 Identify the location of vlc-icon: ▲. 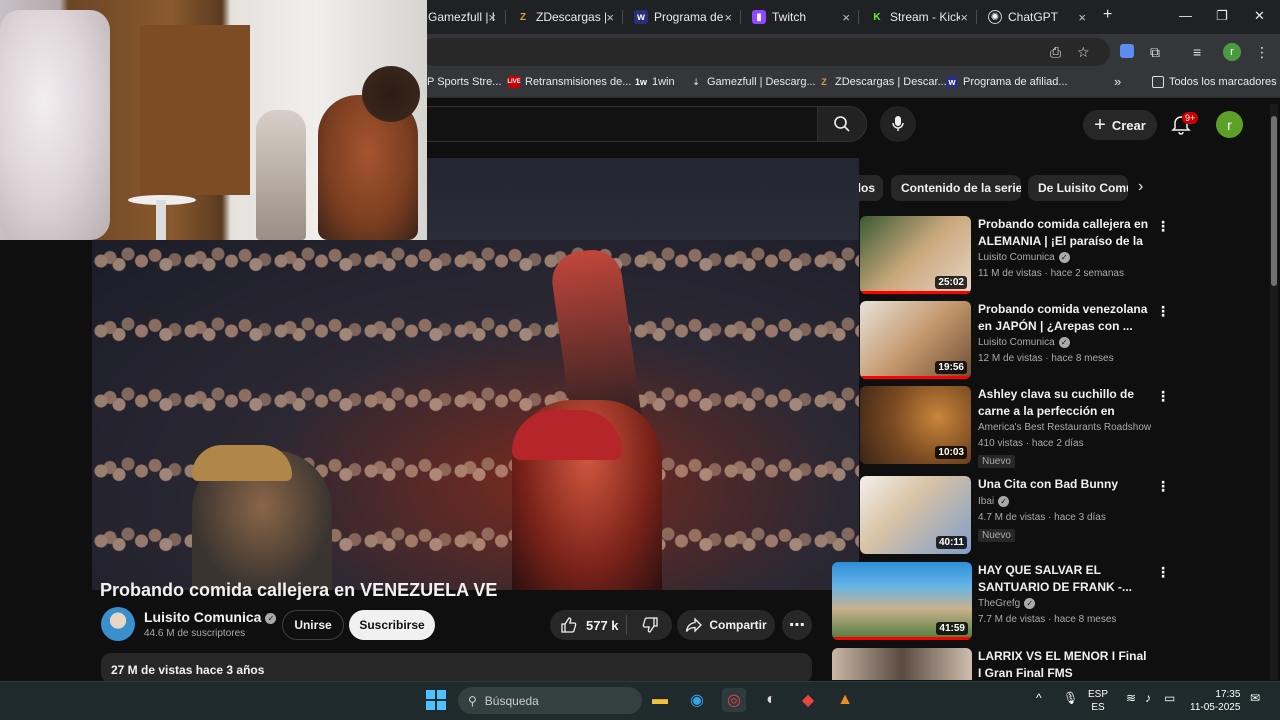
(845, 700).